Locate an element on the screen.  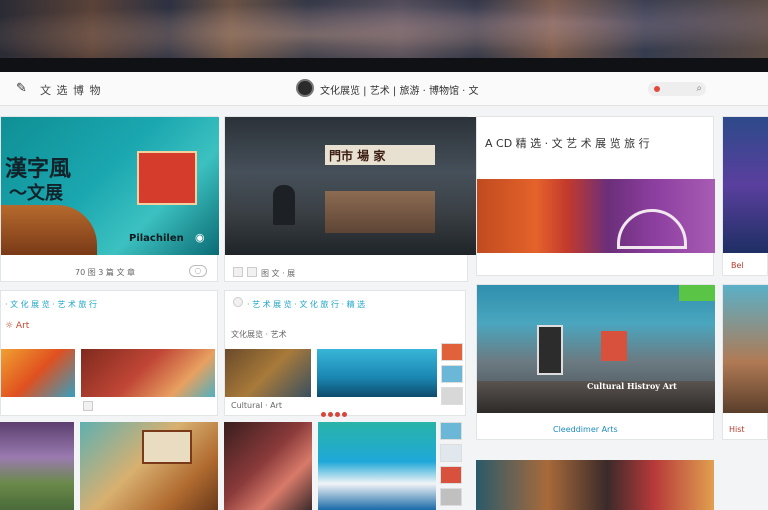
background-photo is located at coordinates (384, 29).